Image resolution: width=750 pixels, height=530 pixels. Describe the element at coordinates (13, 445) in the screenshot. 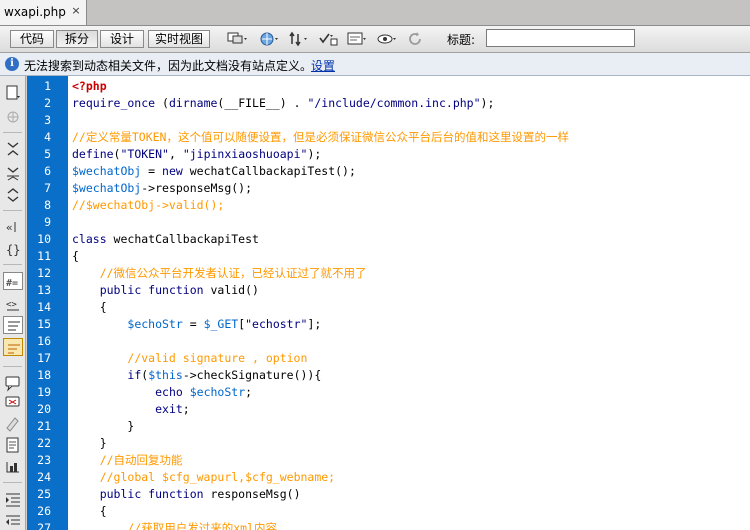

I see `recent-snippets-icon` at that location.